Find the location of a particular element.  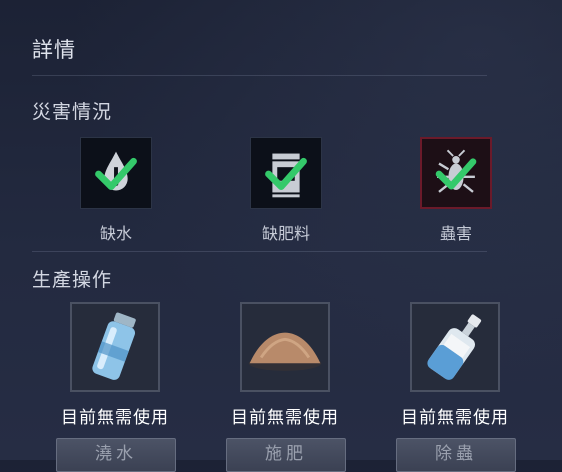

fertilizer-shortage-status is located at coordinates (286, 173).